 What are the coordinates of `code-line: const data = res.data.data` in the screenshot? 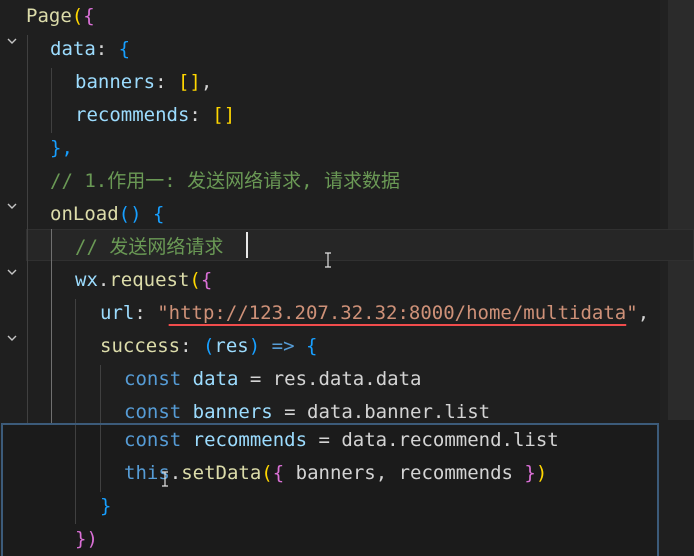 It's located at (272, 379).